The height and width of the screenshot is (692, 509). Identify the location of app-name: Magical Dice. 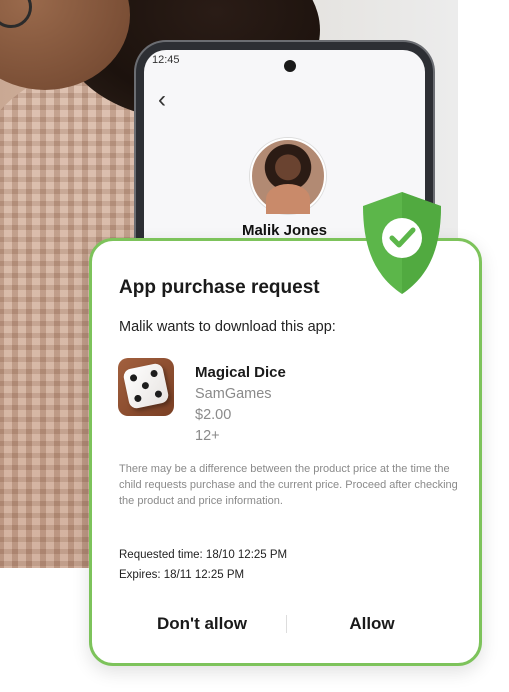
(240, 372).